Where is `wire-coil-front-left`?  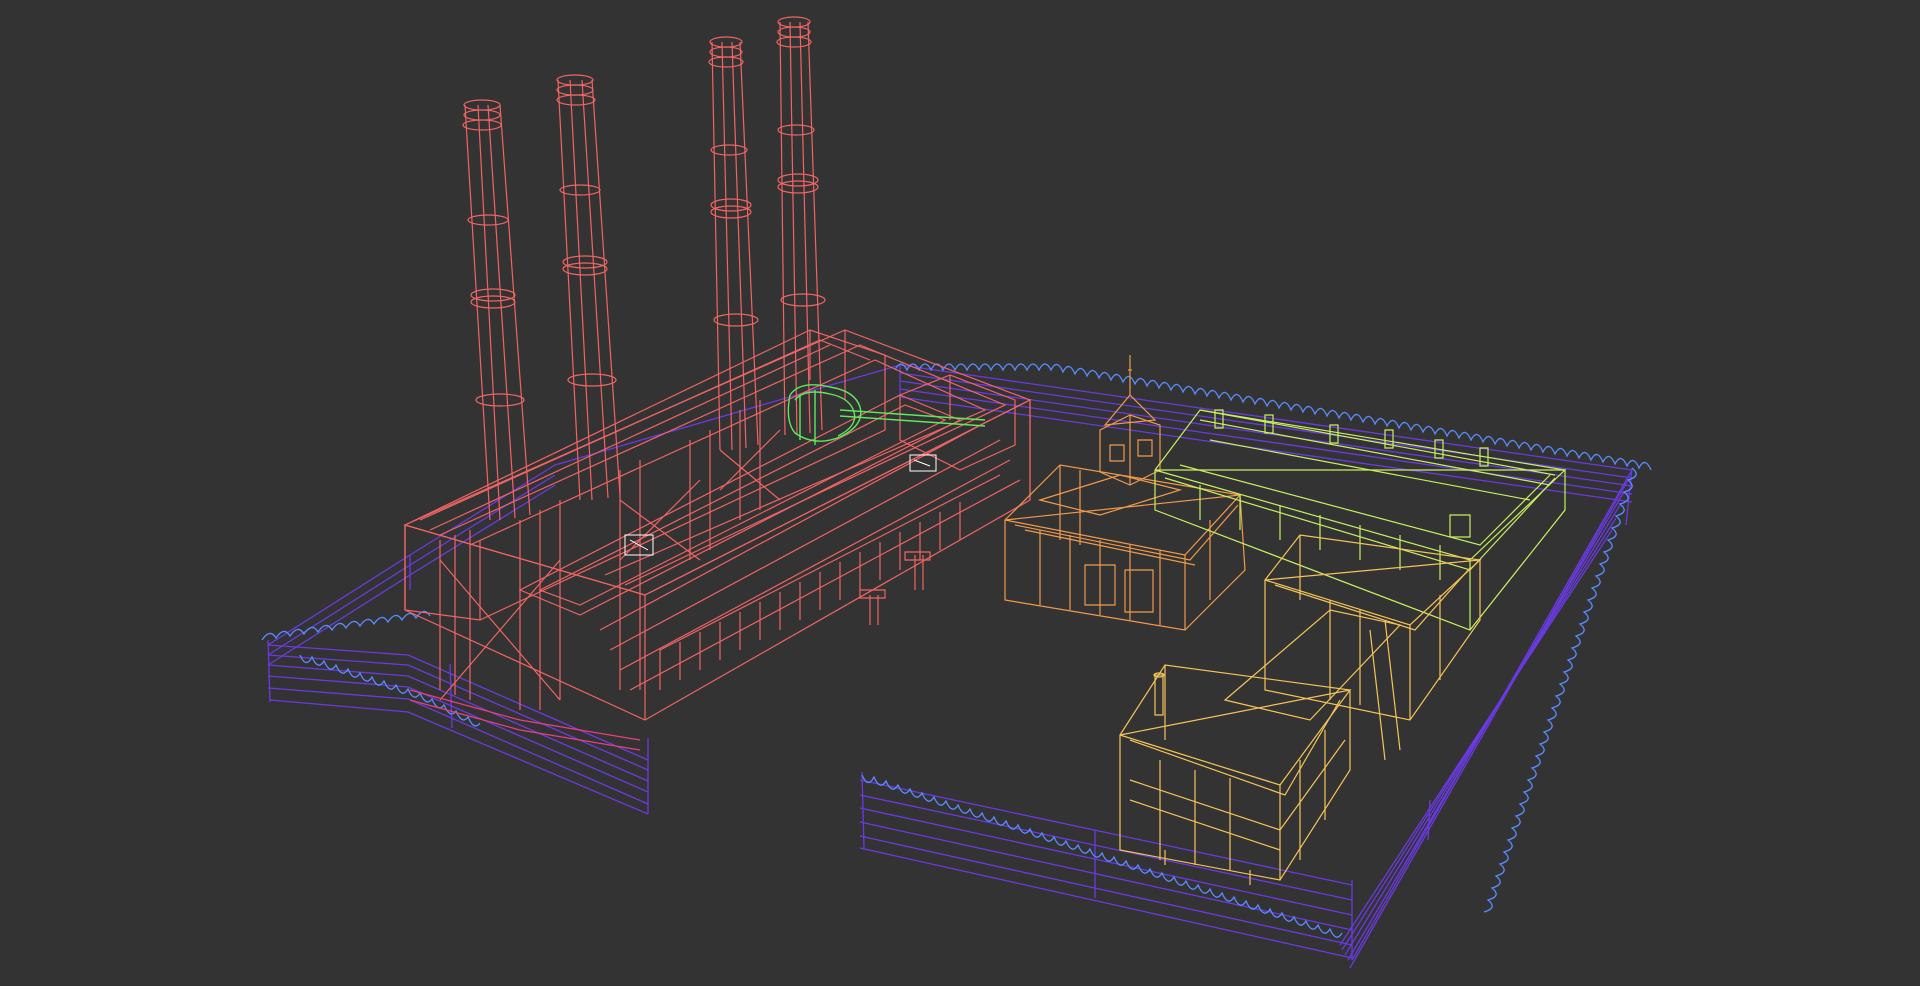
wire-coil-front-left is located at coordinates (390, 690).